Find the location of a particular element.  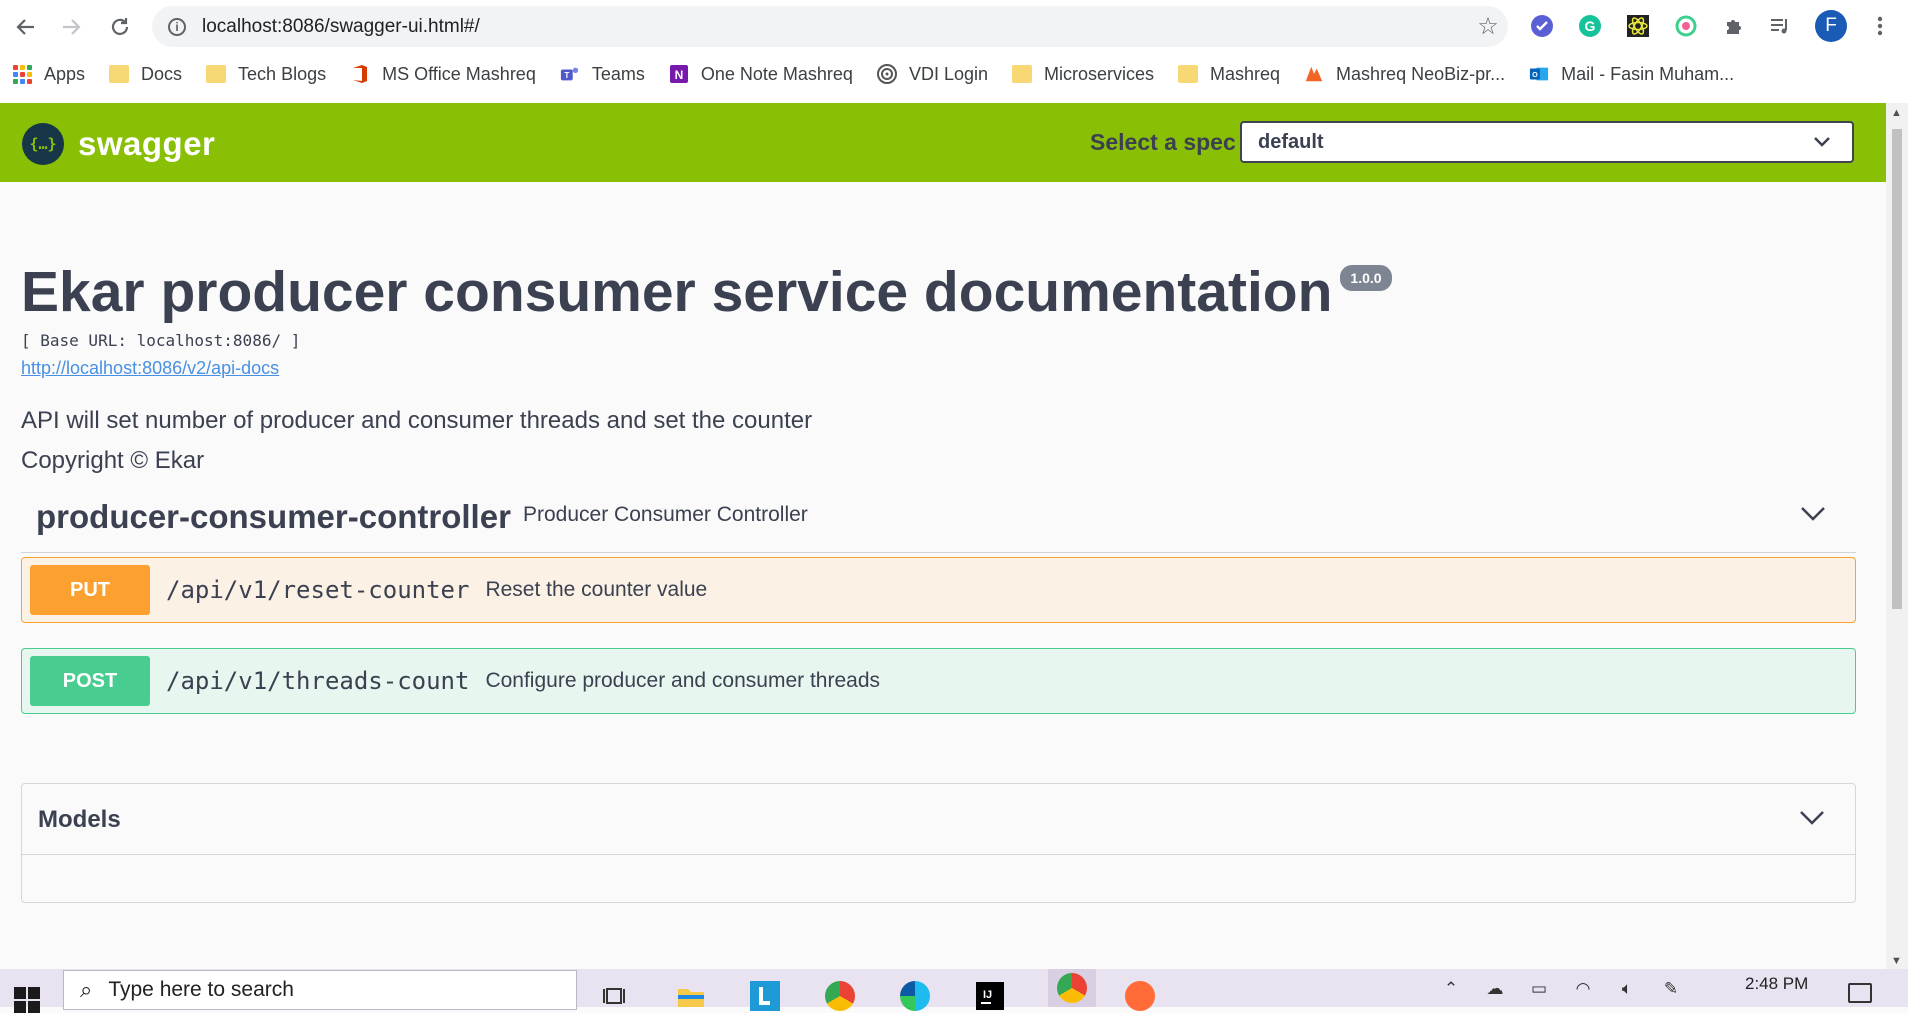

swagger-logo-icon: {…} is located at coordinates (43, 144).